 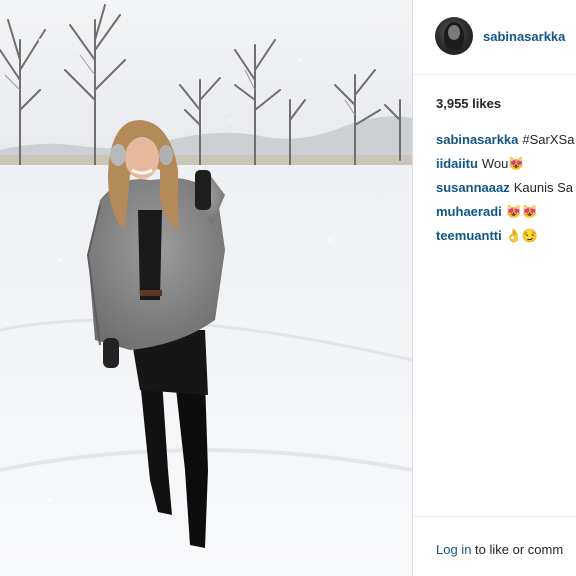 What do you see at coordinates (477, 139) in the screenshot?
I see `comment-user-link: sabinasarkka` at bounding box center [477, 139].